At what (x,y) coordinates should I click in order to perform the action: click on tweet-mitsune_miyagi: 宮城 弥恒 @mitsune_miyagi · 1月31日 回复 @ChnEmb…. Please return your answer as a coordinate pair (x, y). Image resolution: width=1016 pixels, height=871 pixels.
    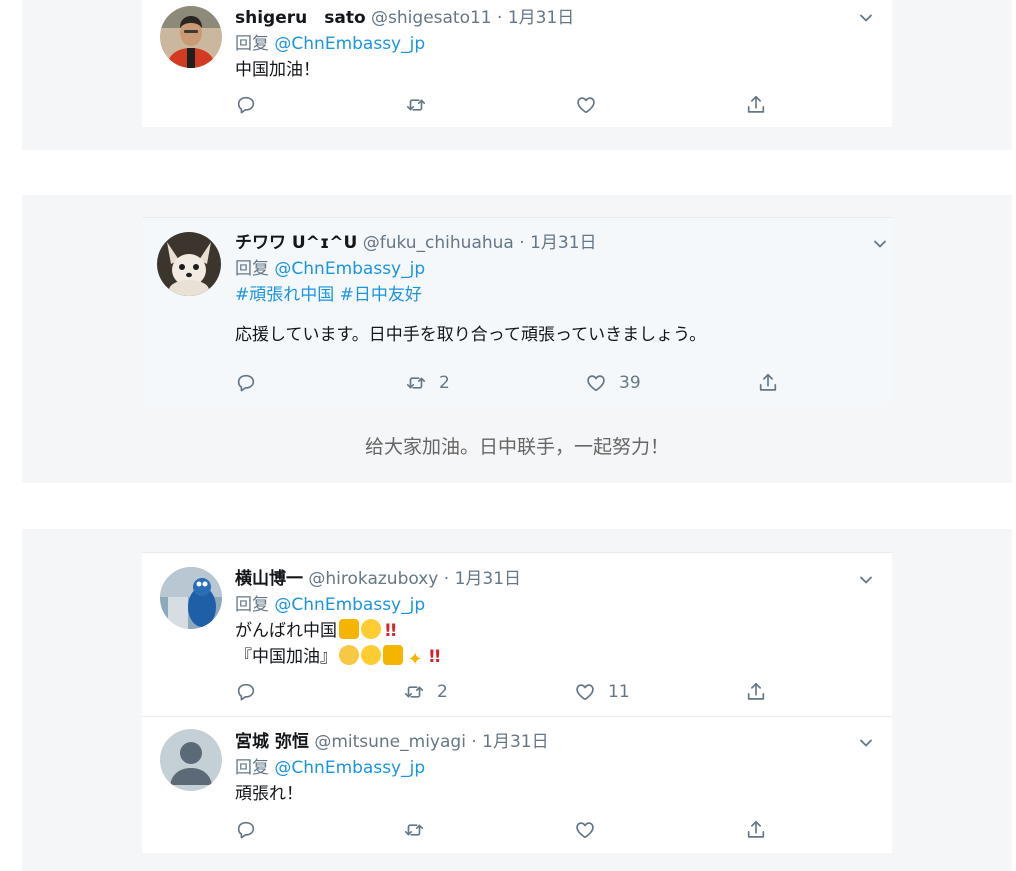
    Looking at the image, I should click on (517, 785).